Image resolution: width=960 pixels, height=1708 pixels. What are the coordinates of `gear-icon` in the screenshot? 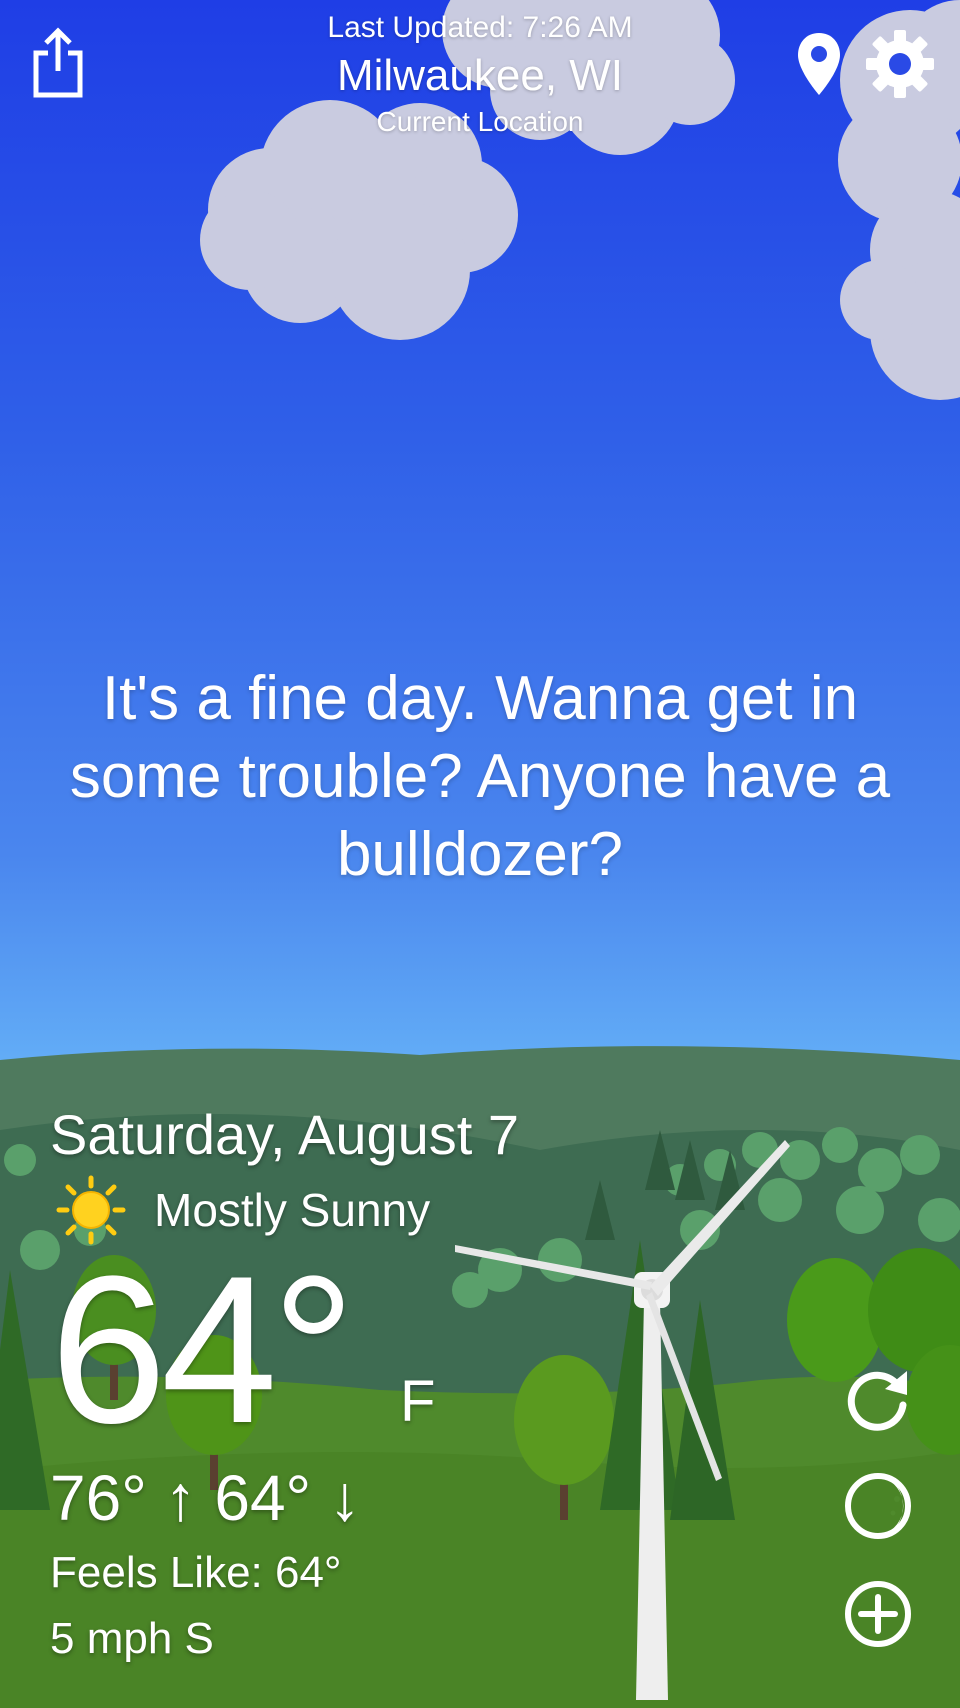 It's located at (900, 64).